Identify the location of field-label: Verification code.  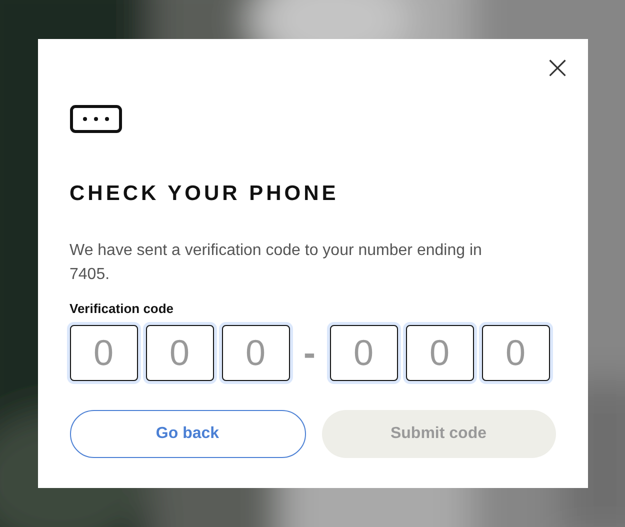
(122, 308).